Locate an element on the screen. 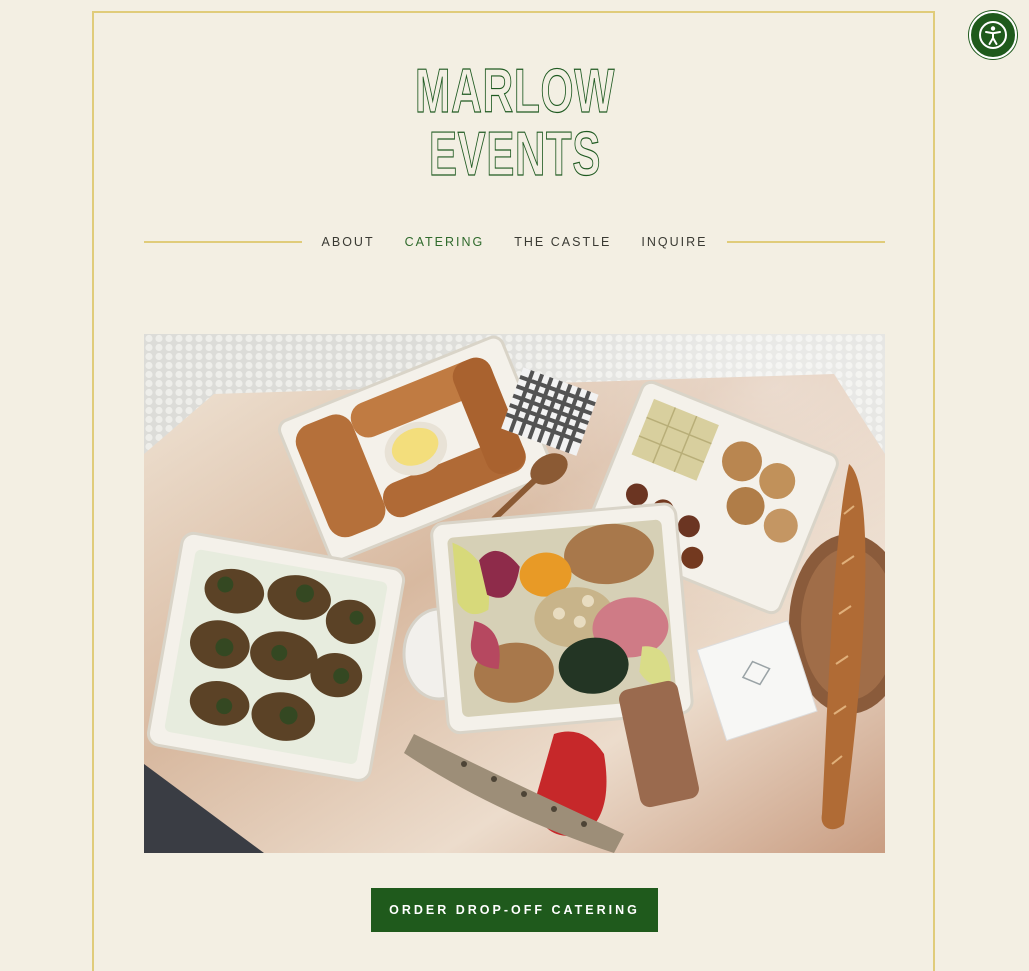 This screenshot has height=971, width=1029. nav-items: ABOUT CATERING THE CASTLE INQUIRE is located at coordinates (514, 242).